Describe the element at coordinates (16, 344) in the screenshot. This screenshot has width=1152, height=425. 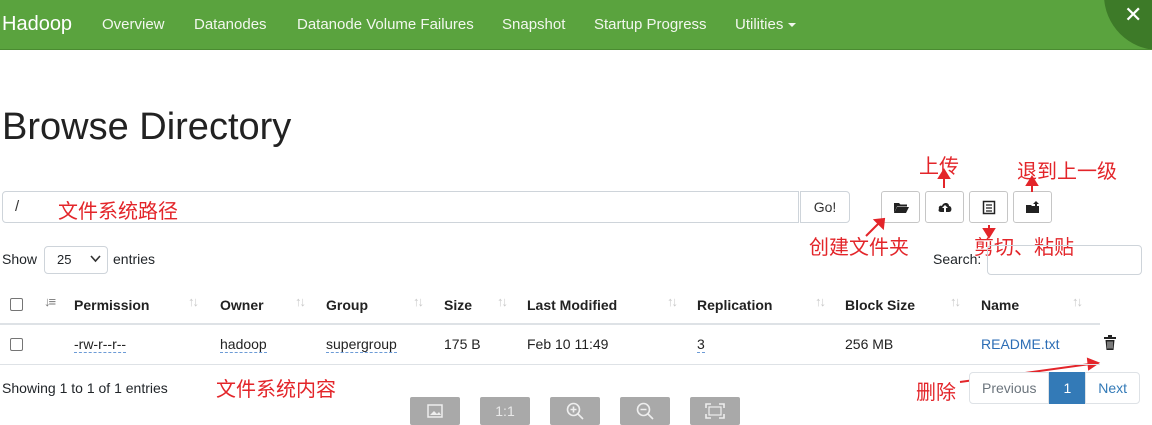
I see `row-checkbox` at that location.